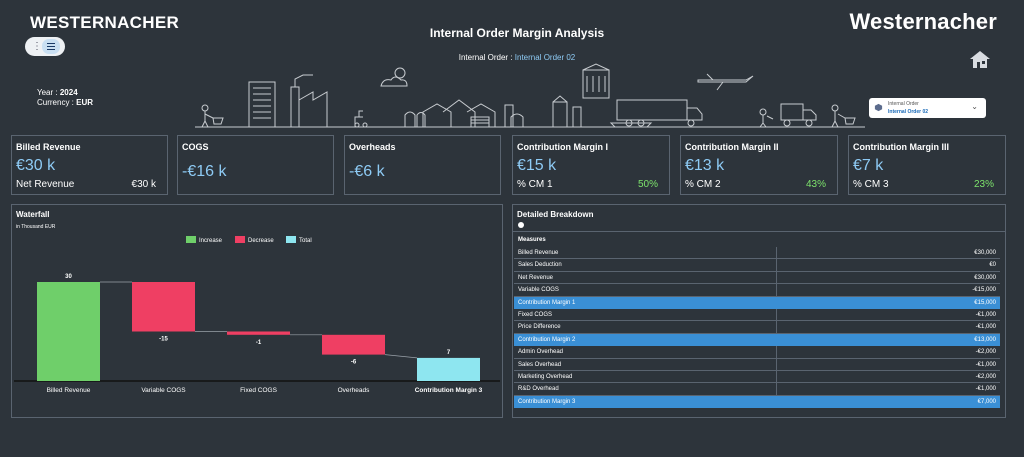 Image resolution: width=1024 pixels, height=457 pixels. What do you see at coordinates (354, 390) in the screenshot?
I see `category-label: Overheads` at bounding box center [354, 390].